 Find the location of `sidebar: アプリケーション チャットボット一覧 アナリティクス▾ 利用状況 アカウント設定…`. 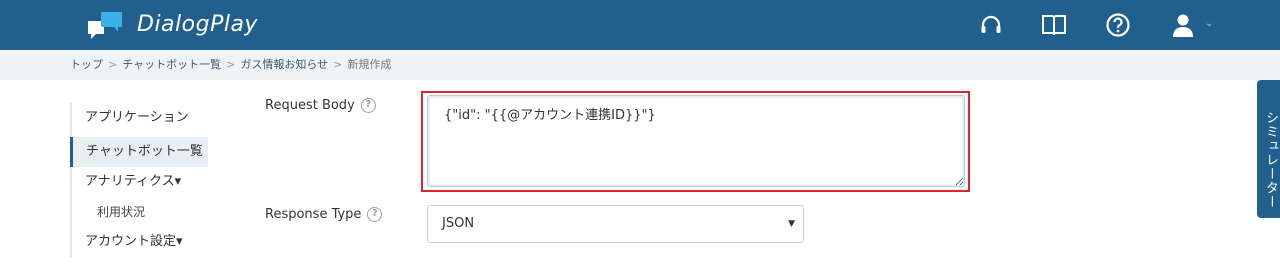

sidebar: アプリケーション チャットボット一覧 アナリティクス▾ 利用状況 アカウント設定… is located at coordinates (150, 180).